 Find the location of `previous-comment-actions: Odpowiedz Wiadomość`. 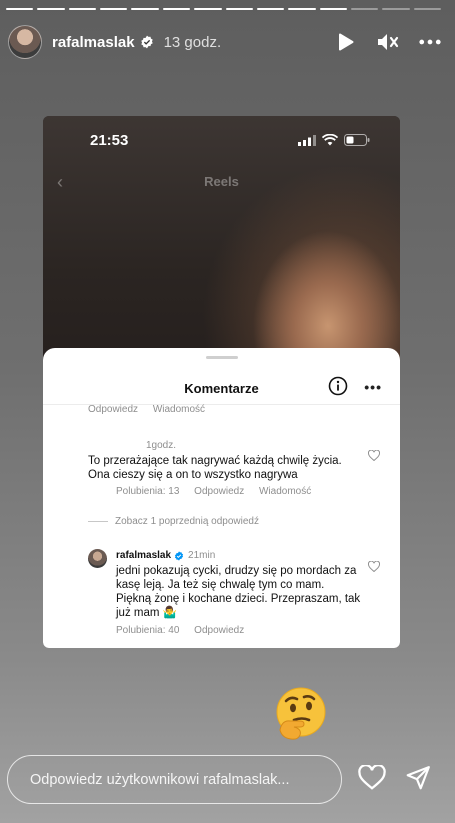

previous-comment-actions: Odpowiedz Wiadomość is located at coordinates (152, 409).